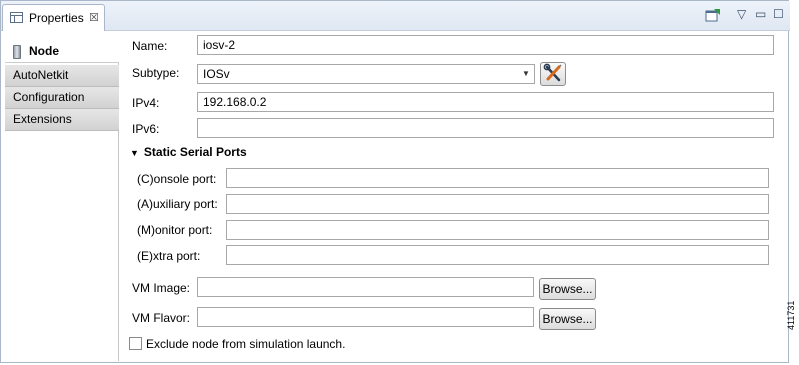  I want to click on view-menu-icon: ▽, so click(741, 14).